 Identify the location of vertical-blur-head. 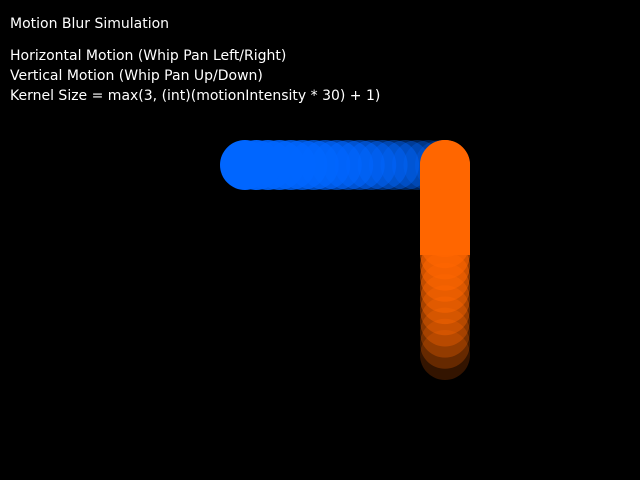
(445, 165).